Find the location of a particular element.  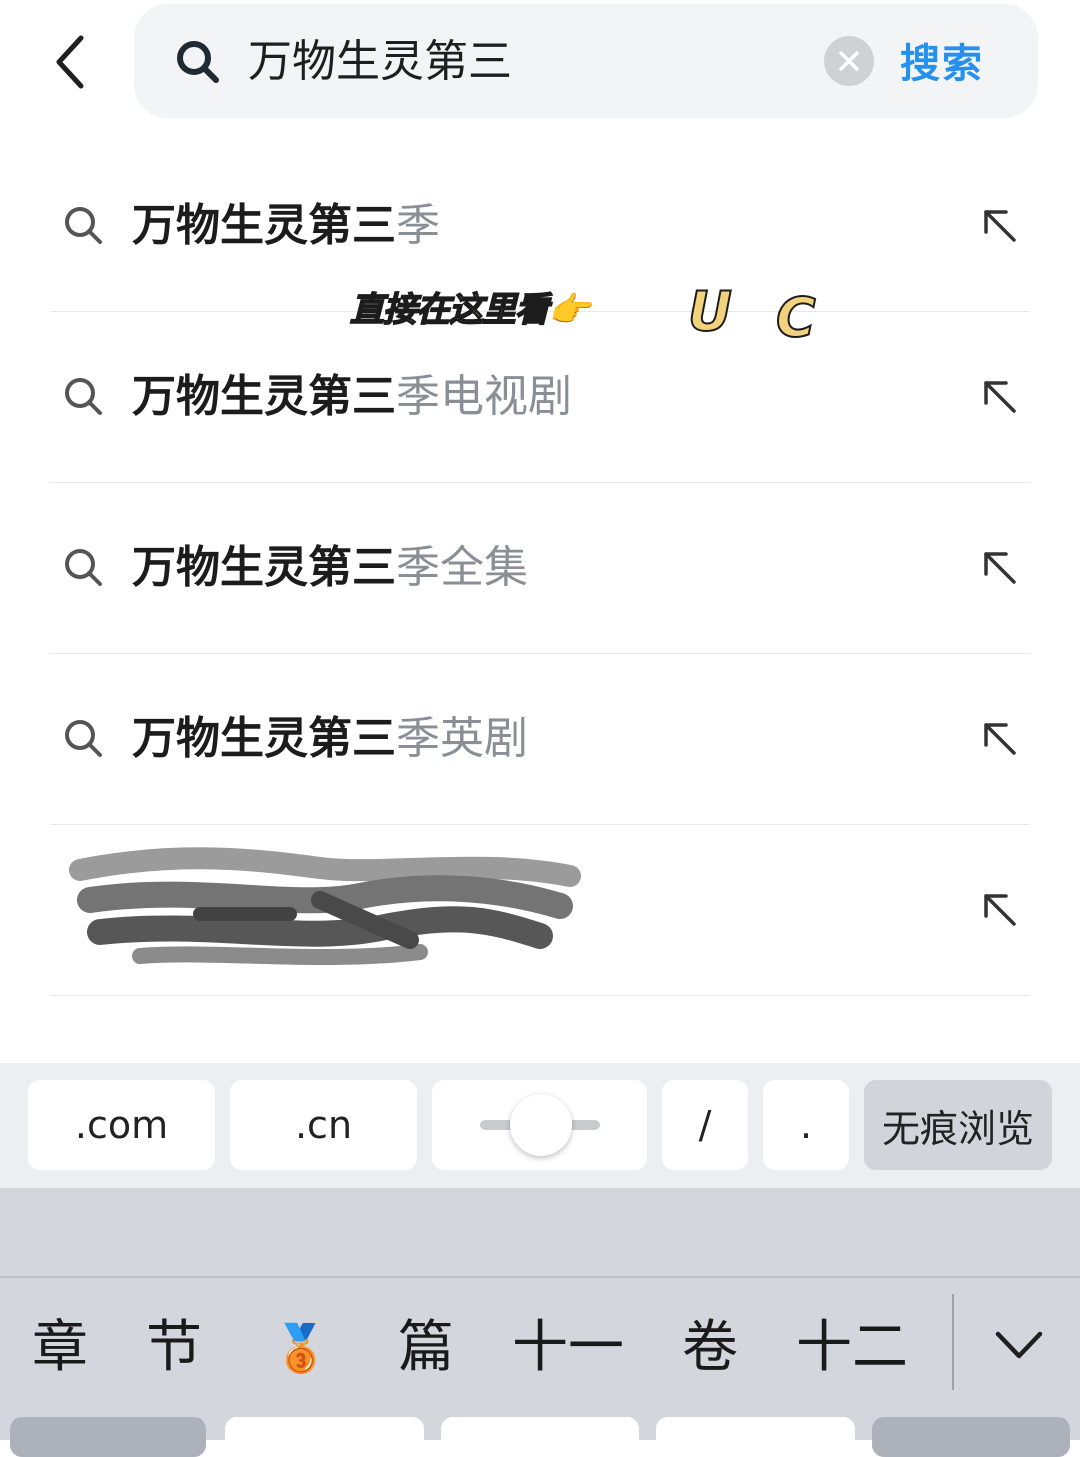

suggestion-rest: 季全集 is located at coordinates (462, 567).